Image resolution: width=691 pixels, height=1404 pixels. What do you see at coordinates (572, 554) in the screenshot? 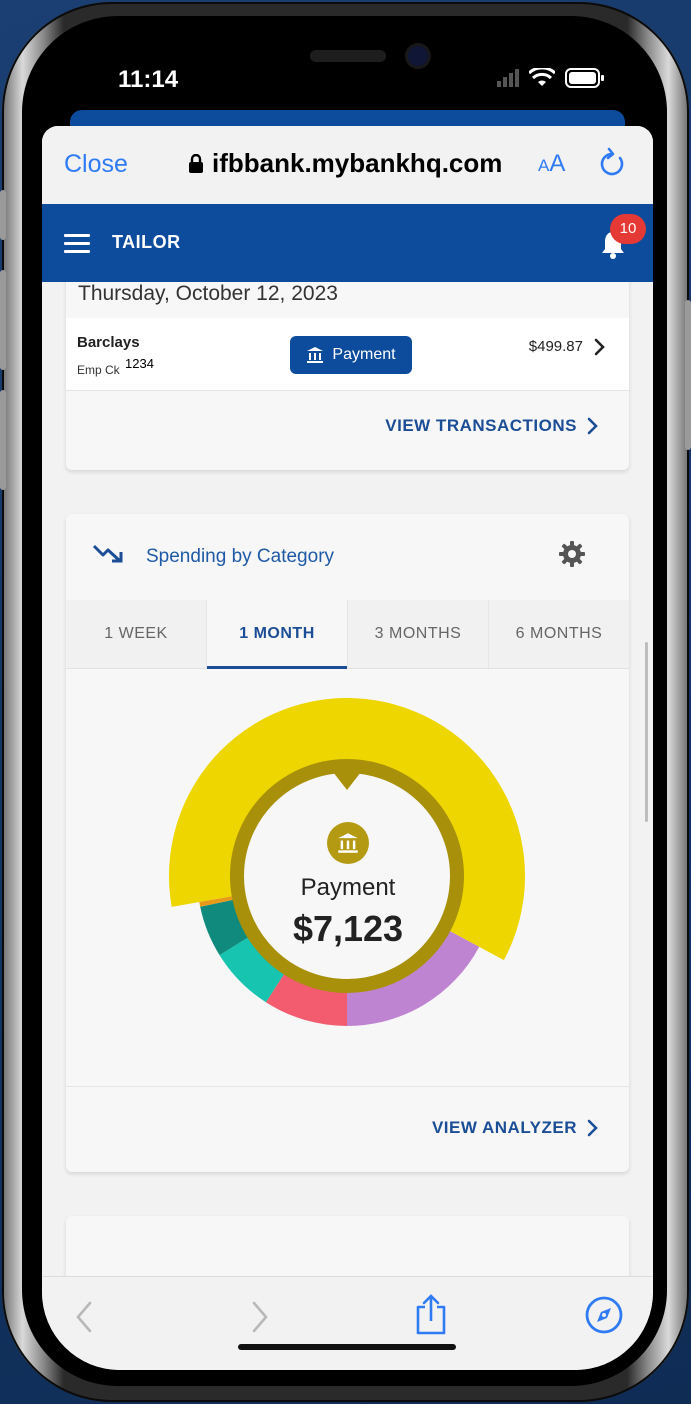
I see `gear-icon` at bounding box center [572, 554].